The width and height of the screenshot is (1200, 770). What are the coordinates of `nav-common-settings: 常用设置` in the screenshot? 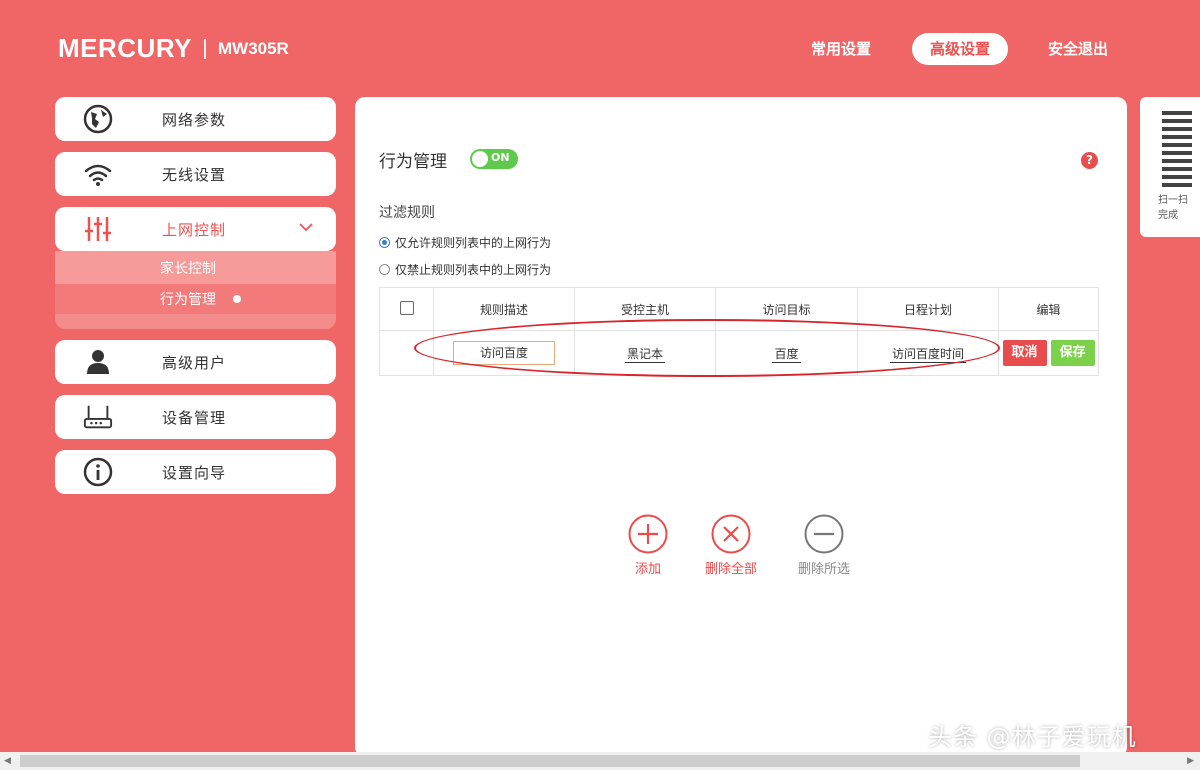 It's located at (841, 49).